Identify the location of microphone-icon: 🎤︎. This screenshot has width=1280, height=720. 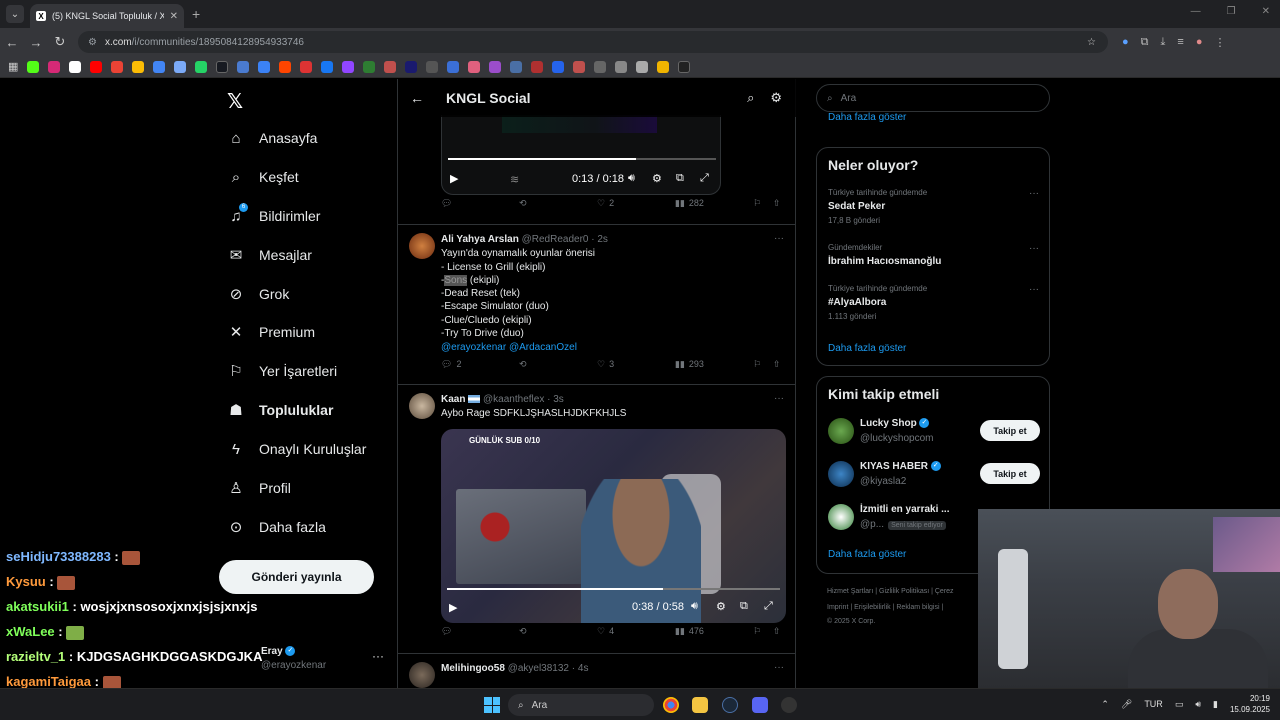
(1126, 704).